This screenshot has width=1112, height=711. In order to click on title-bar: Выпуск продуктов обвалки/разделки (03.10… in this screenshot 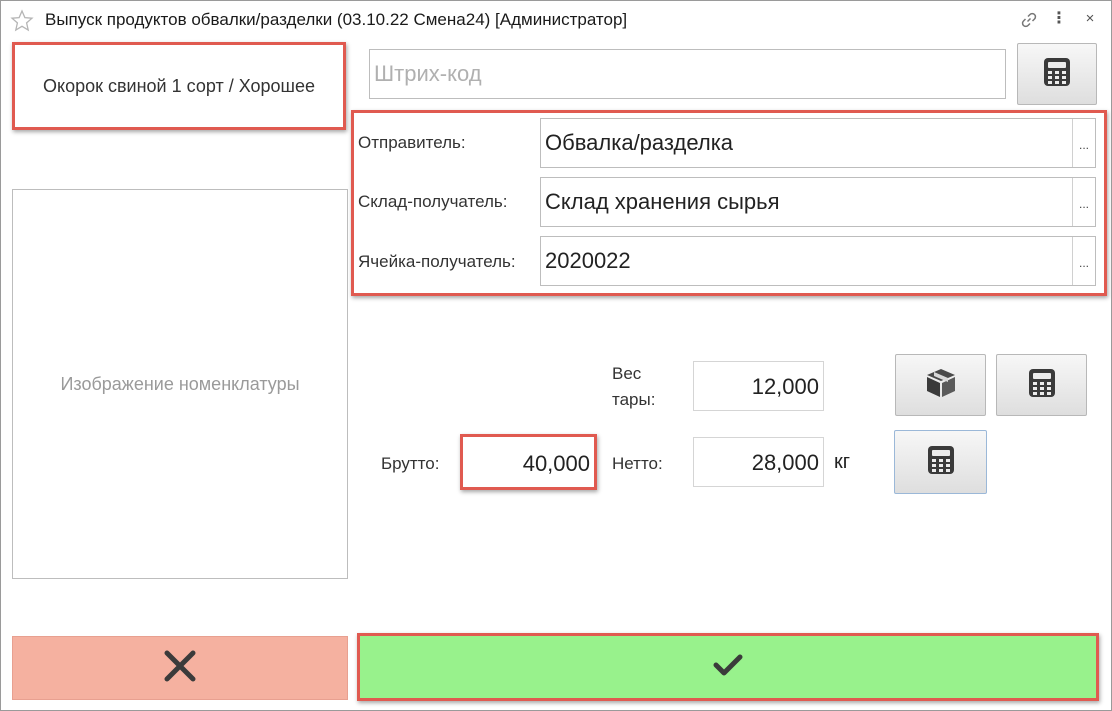, I will do `click(556, 20)`.